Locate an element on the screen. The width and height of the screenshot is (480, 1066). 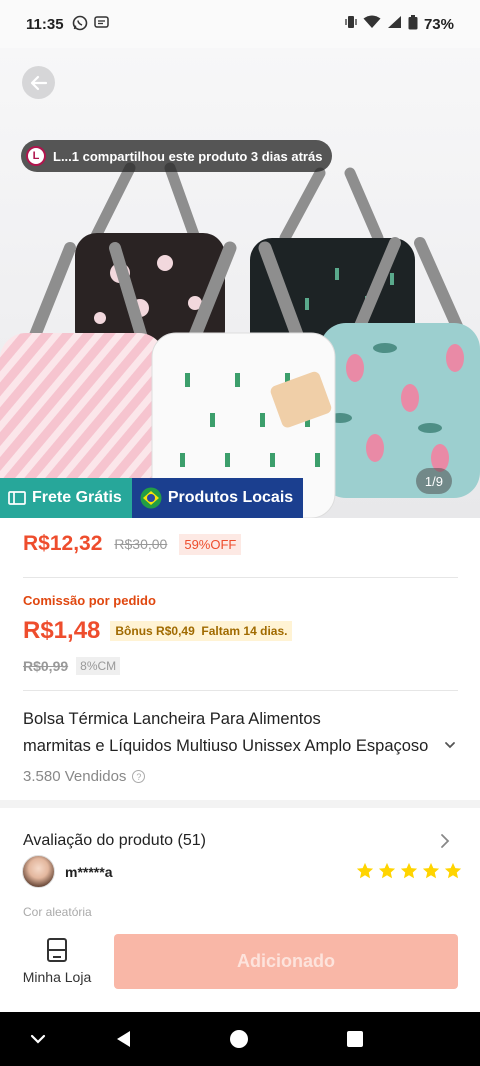
commission-old-row: R$0,99 8%CM is located at coordinates (72, 666).